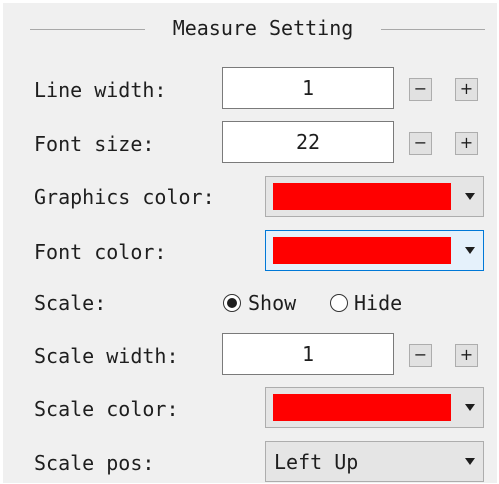 This screenshot has height=484, width=499. I want to click on scale-width-increment-button: +, so click(466, 355).